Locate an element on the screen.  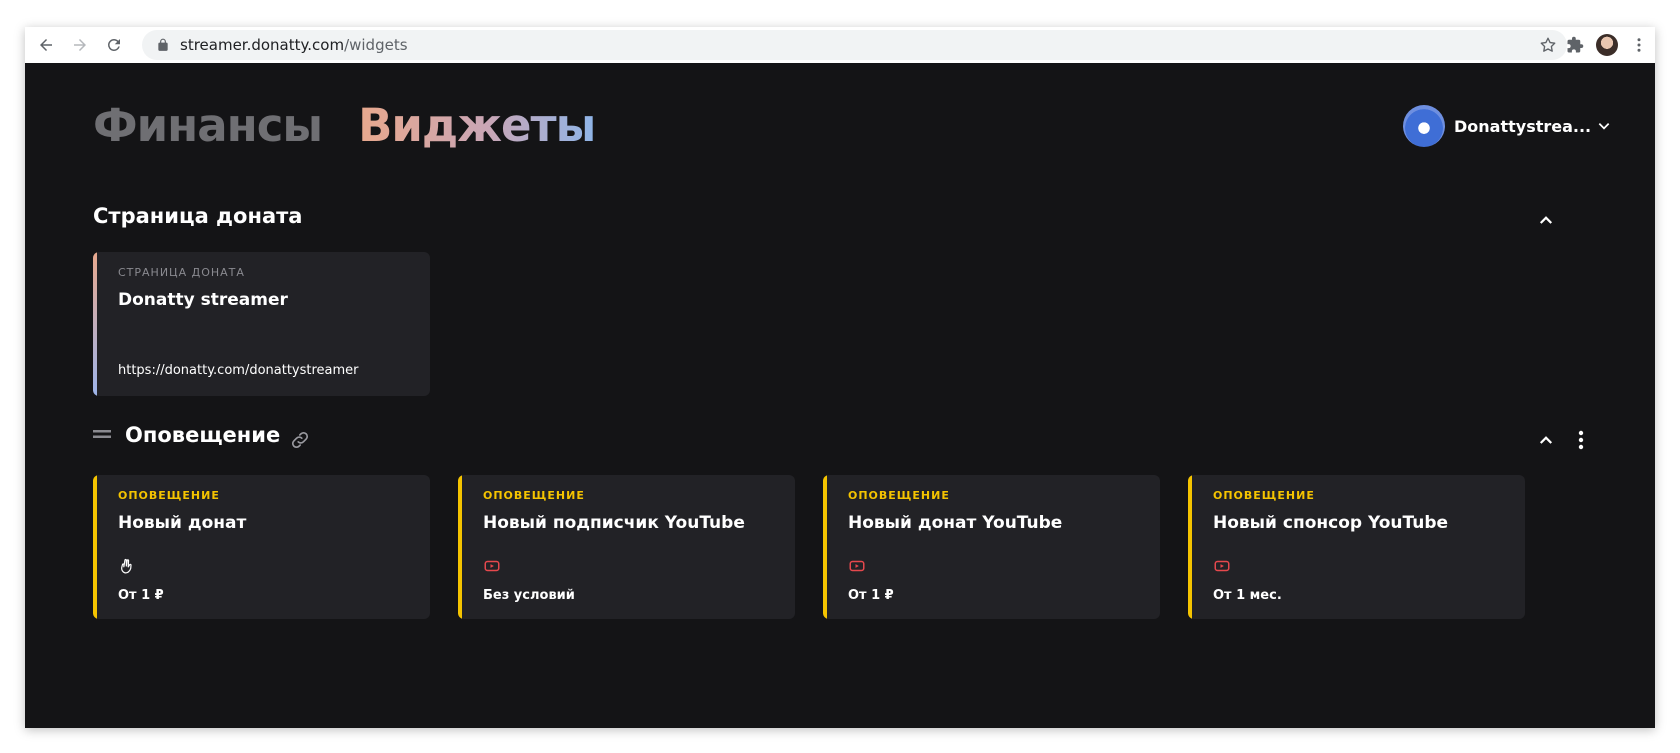
url-path: /widgets is located at coordinates (376, 45).